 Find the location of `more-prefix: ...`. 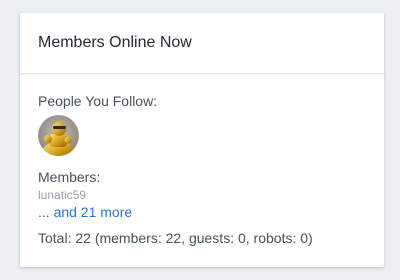

more-prefix: ... is located at coordinates (44, 212).